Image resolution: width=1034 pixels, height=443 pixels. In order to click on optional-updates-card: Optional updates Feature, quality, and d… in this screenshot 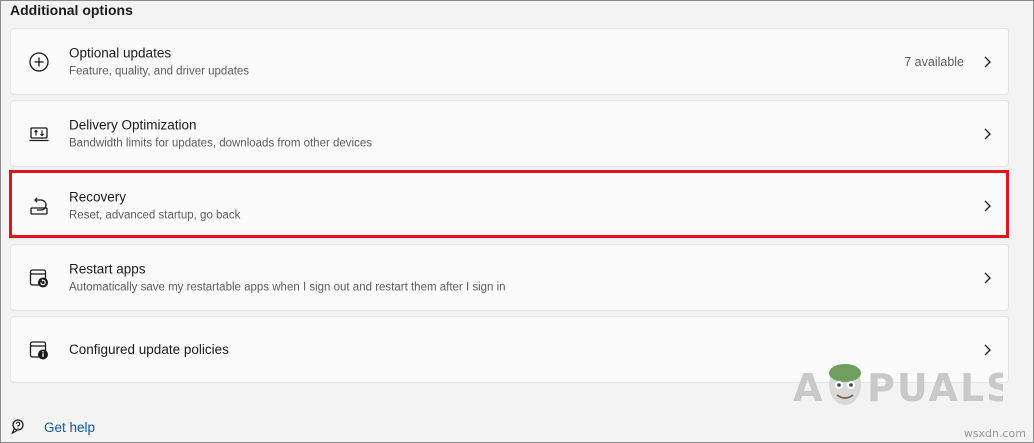, I will do `click(509, 61)`.